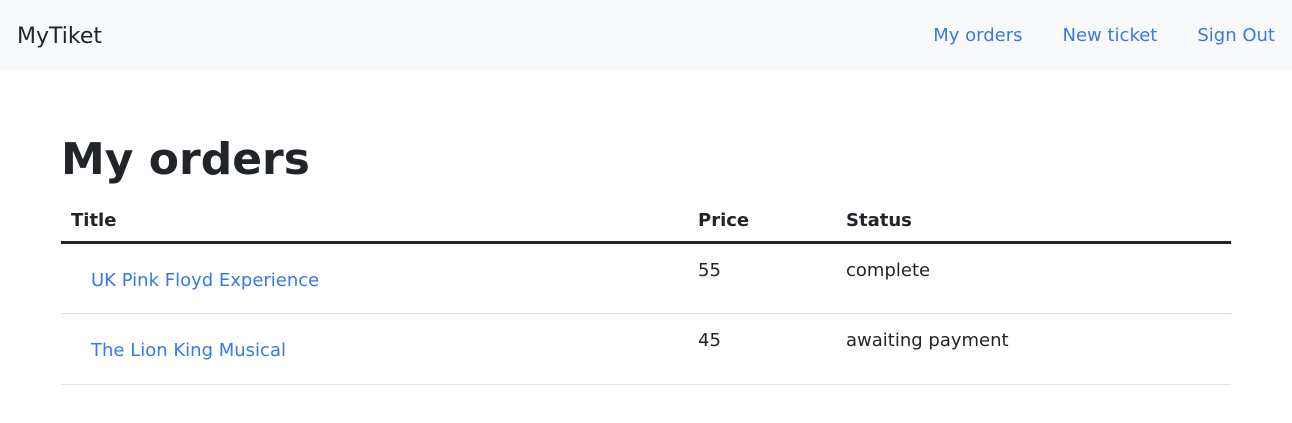 The height and width of the screenshot is (423, 1292). I want to click on table-header-row: Title Price Status, so click(646, 222).